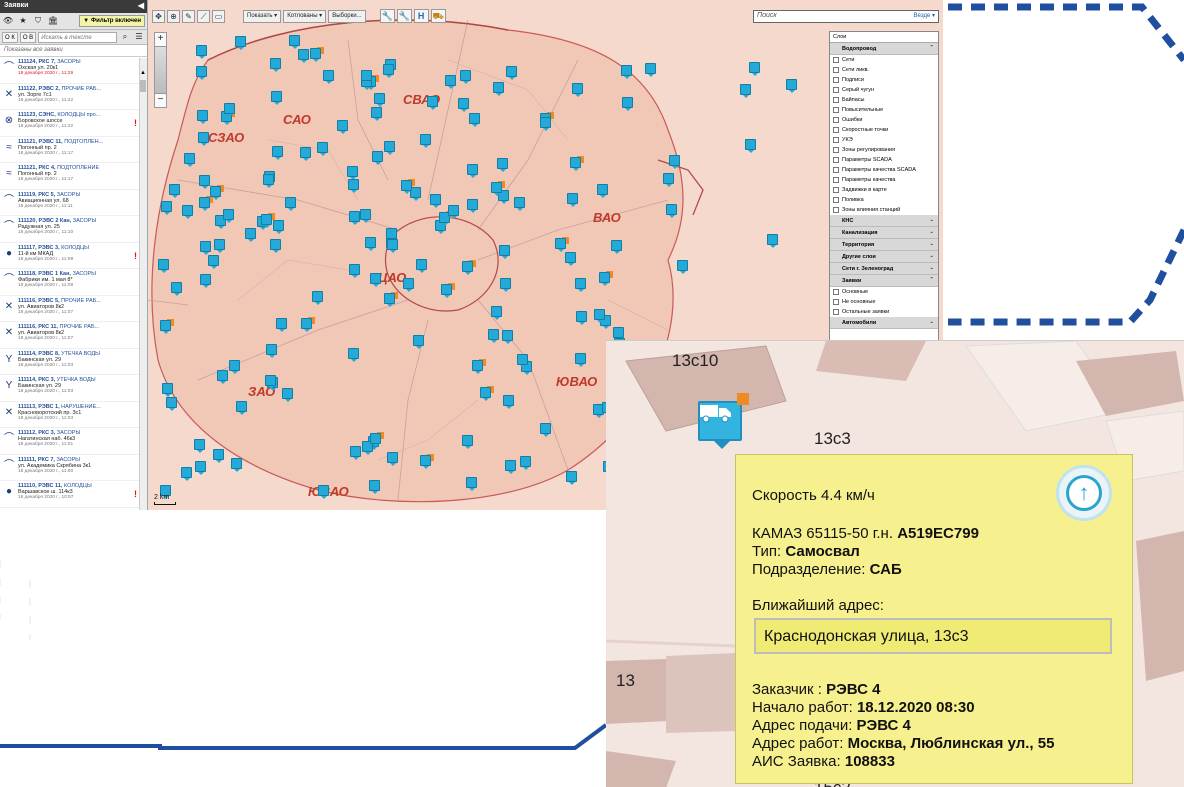  What do you see at coordinates (143, 86) in the screenshot?
I see `scroll-thumb` at bounding box center [143, 86].